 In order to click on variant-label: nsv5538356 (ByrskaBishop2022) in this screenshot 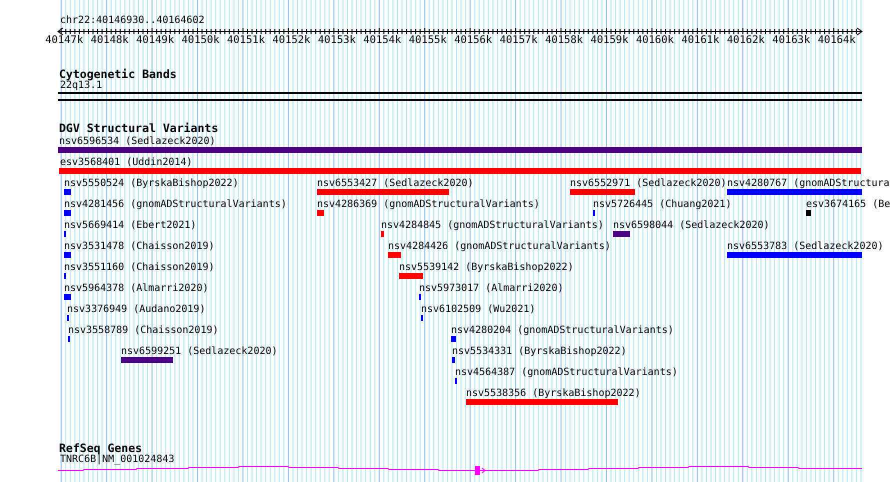, I will do `click(553, 393)`.